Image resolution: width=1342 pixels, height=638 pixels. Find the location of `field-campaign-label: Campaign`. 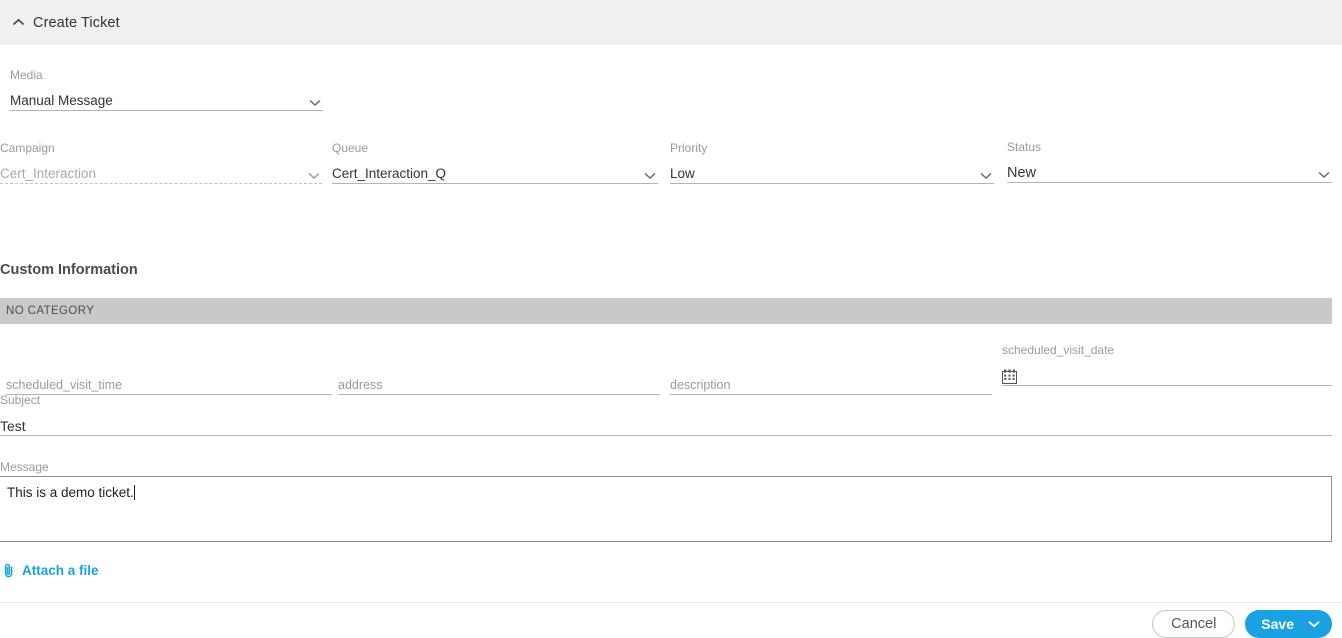

field-campaign-label: Campaign is located at coordinates (27, 148).